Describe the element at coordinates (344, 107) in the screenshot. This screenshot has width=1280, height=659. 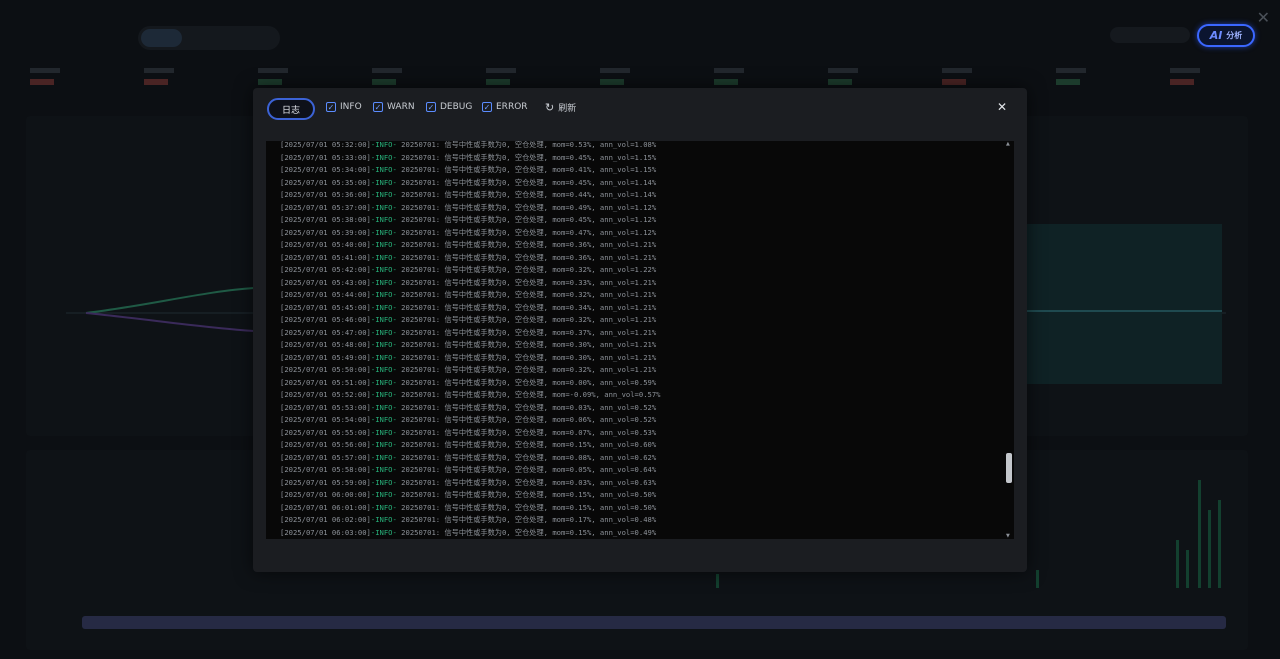
I see `filter-info: ✓ INFO` at that location.